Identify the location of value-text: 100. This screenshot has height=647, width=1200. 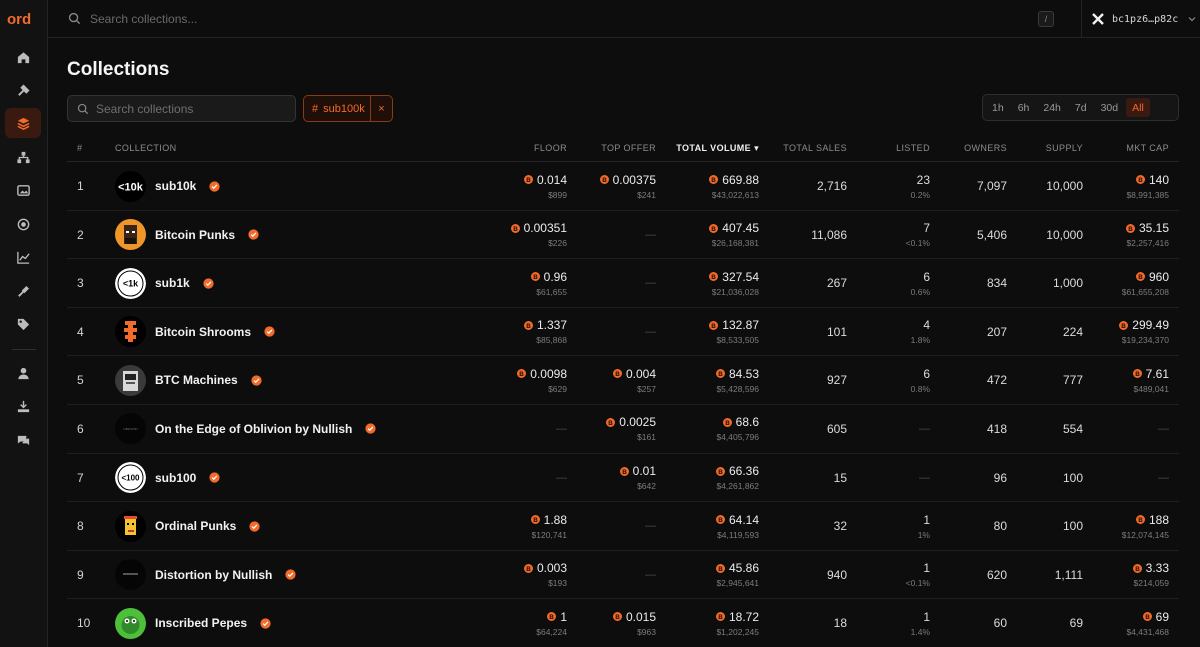
(1072, 477).